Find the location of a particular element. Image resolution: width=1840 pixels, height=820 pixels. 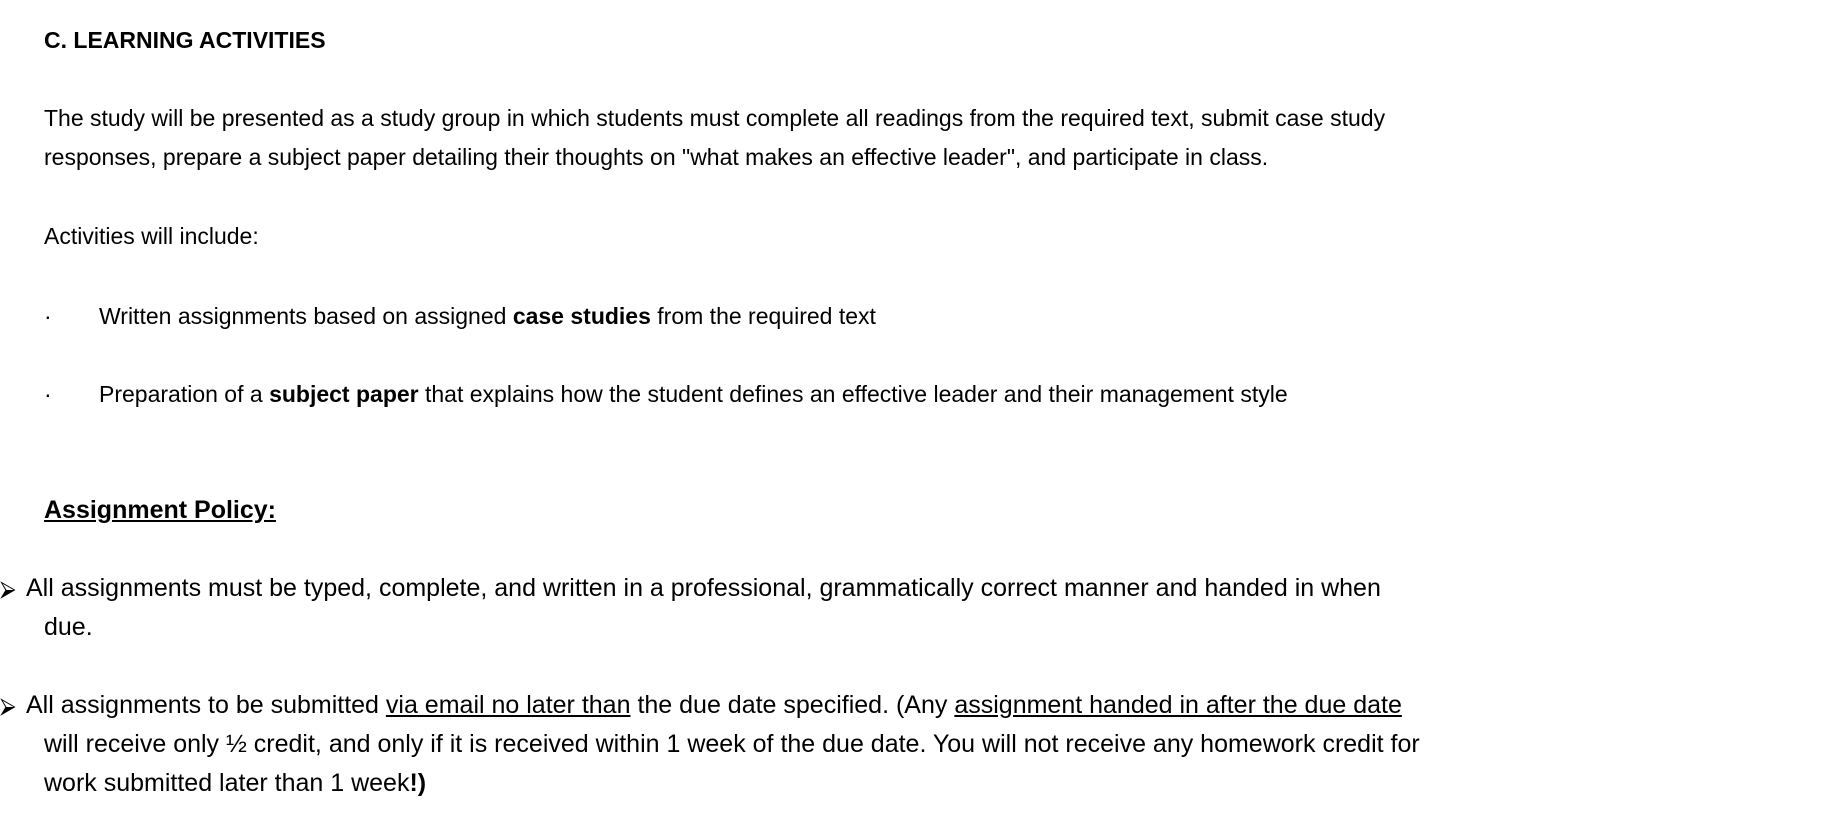

policy-text: the due date specified. (Any is located at coordinates (792, 705).